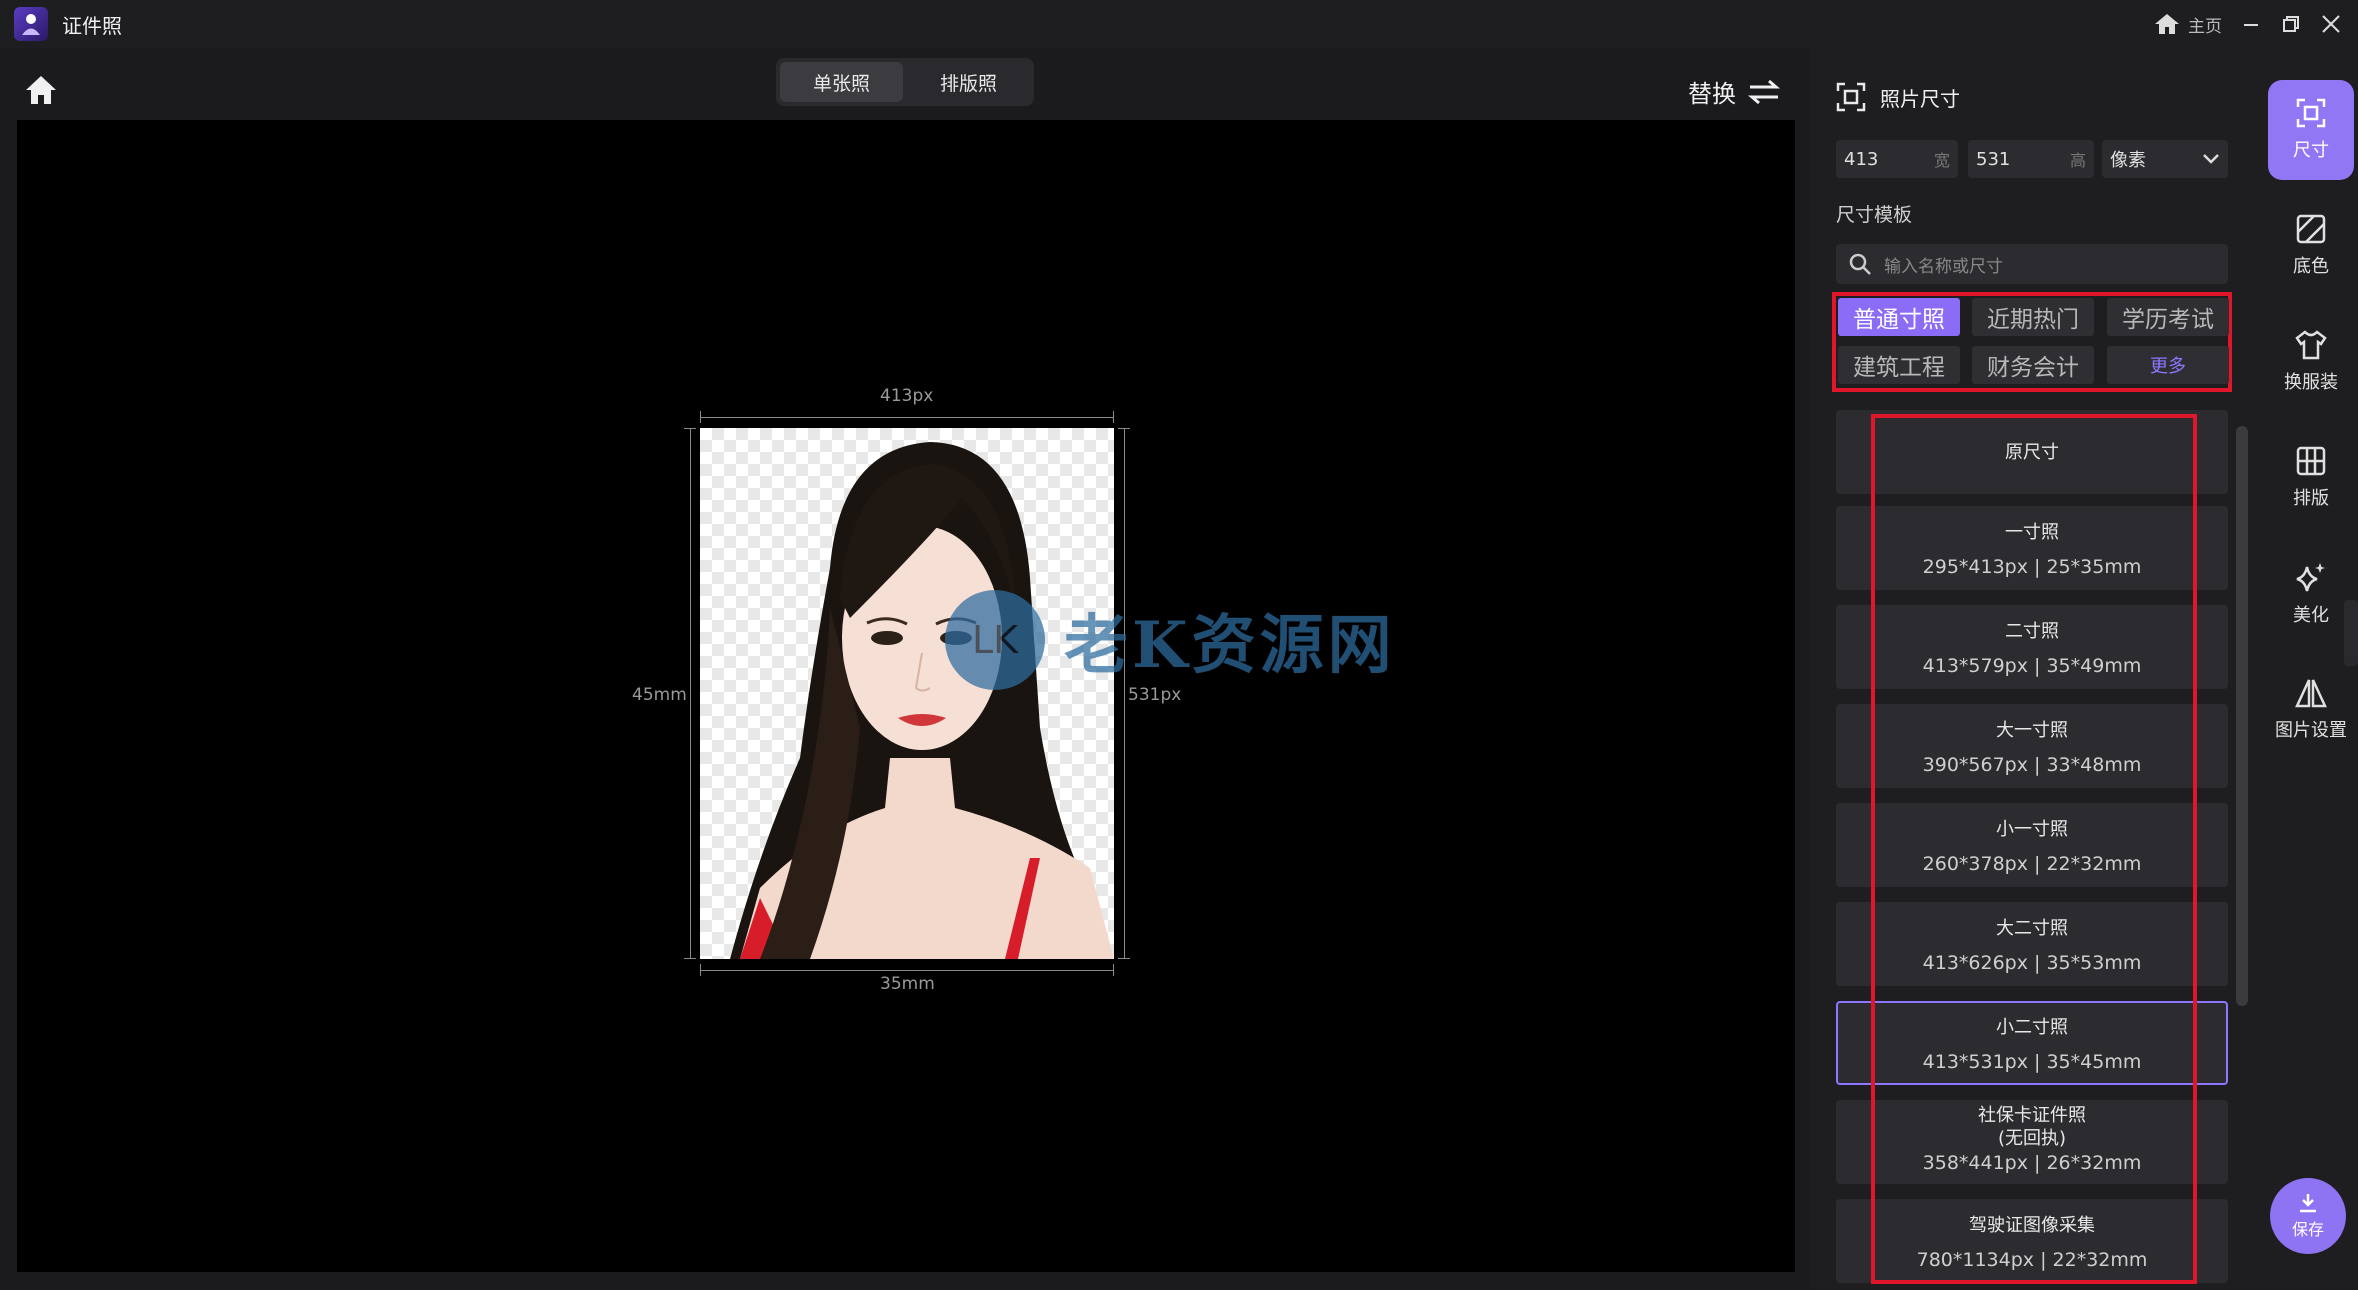 This screenshot has width=2358, height=1290. What do you see at coordinates (907, 984) in the screenshot?
I see `bottom-dimension-label: 35mm` at bounding box center [907, 984].